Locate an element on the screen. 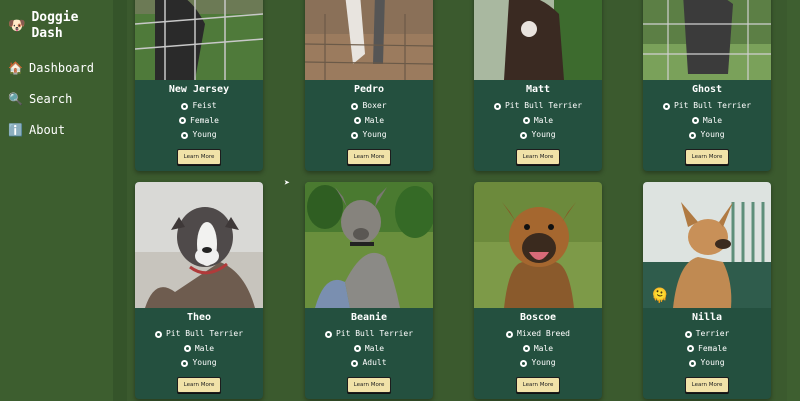 The width and height of the screenshot is (800, 401). house-icon: 🏠 is located at coordinates (15, 68).